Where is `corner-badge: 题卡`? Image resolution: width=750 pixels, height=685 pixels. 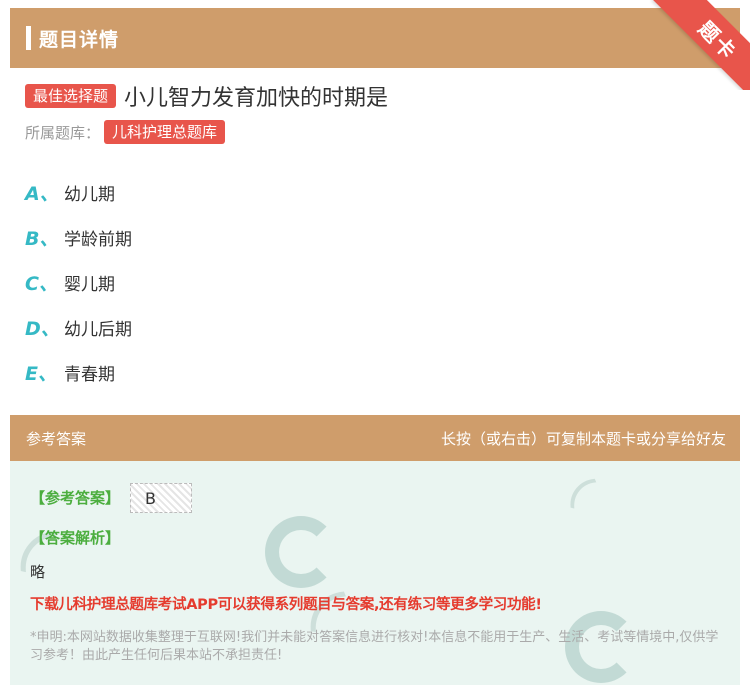
corner-badge: 题卡 is located at coordinates (701, 45).